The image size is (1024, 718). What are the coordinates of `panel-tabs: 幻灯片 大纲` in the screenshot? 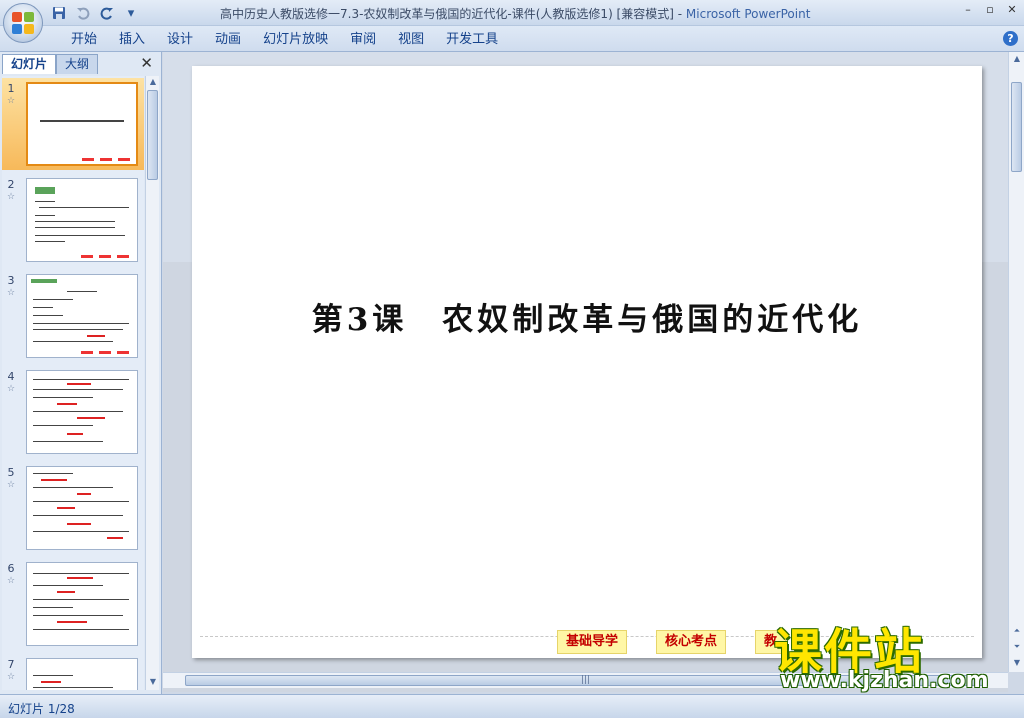 It's located at (50, 64).